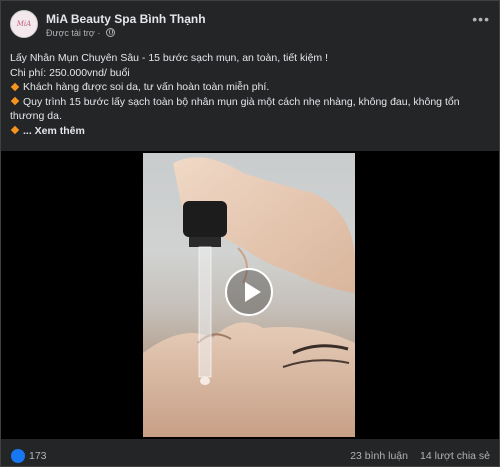  I want to click on like-count: 173, so click(38, 456).